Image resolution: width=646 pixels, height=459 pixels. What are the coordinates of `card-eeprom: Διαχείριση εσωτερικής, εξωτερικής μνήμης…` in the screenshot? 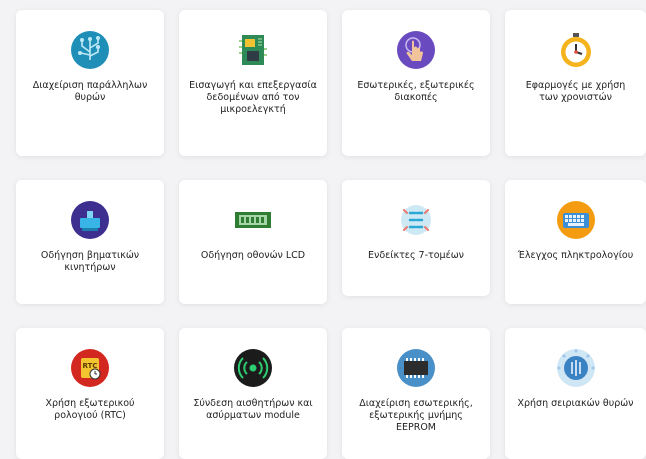 It's located at (416, 393).